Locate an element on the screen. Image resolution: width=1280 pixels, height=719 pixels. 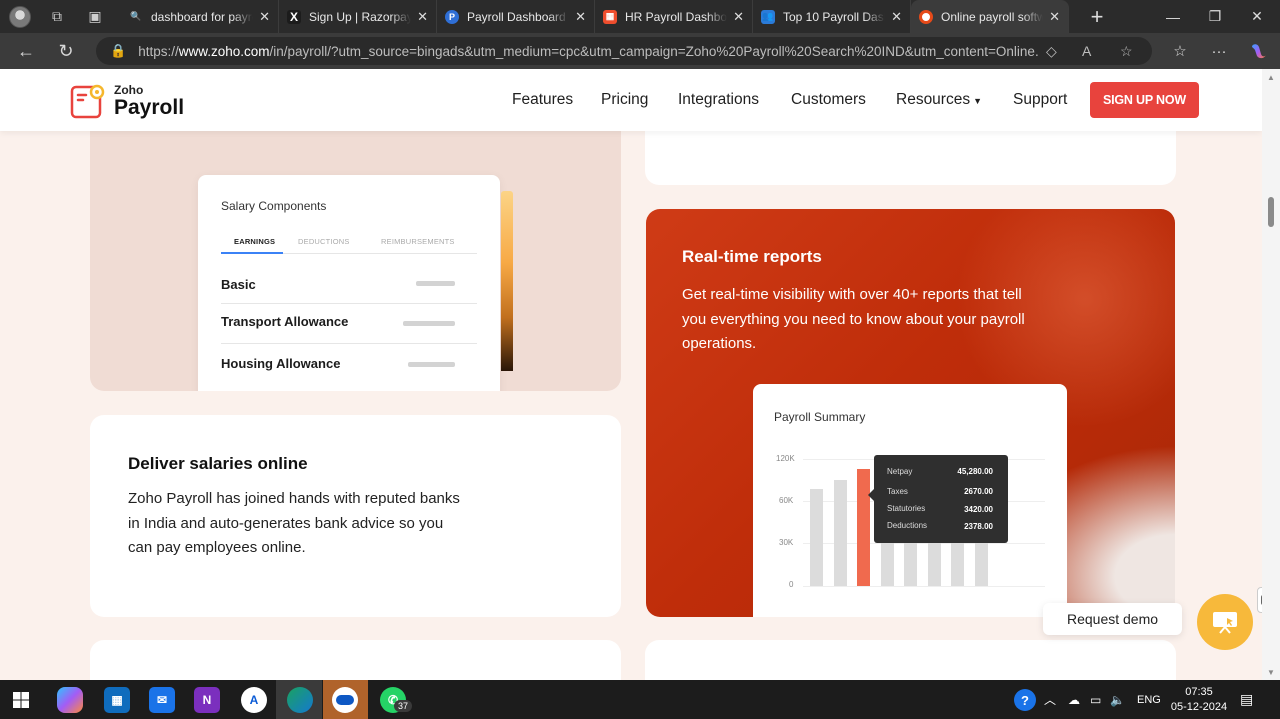
volume-icon: 🔈 is located at coordinates (1117, 699).